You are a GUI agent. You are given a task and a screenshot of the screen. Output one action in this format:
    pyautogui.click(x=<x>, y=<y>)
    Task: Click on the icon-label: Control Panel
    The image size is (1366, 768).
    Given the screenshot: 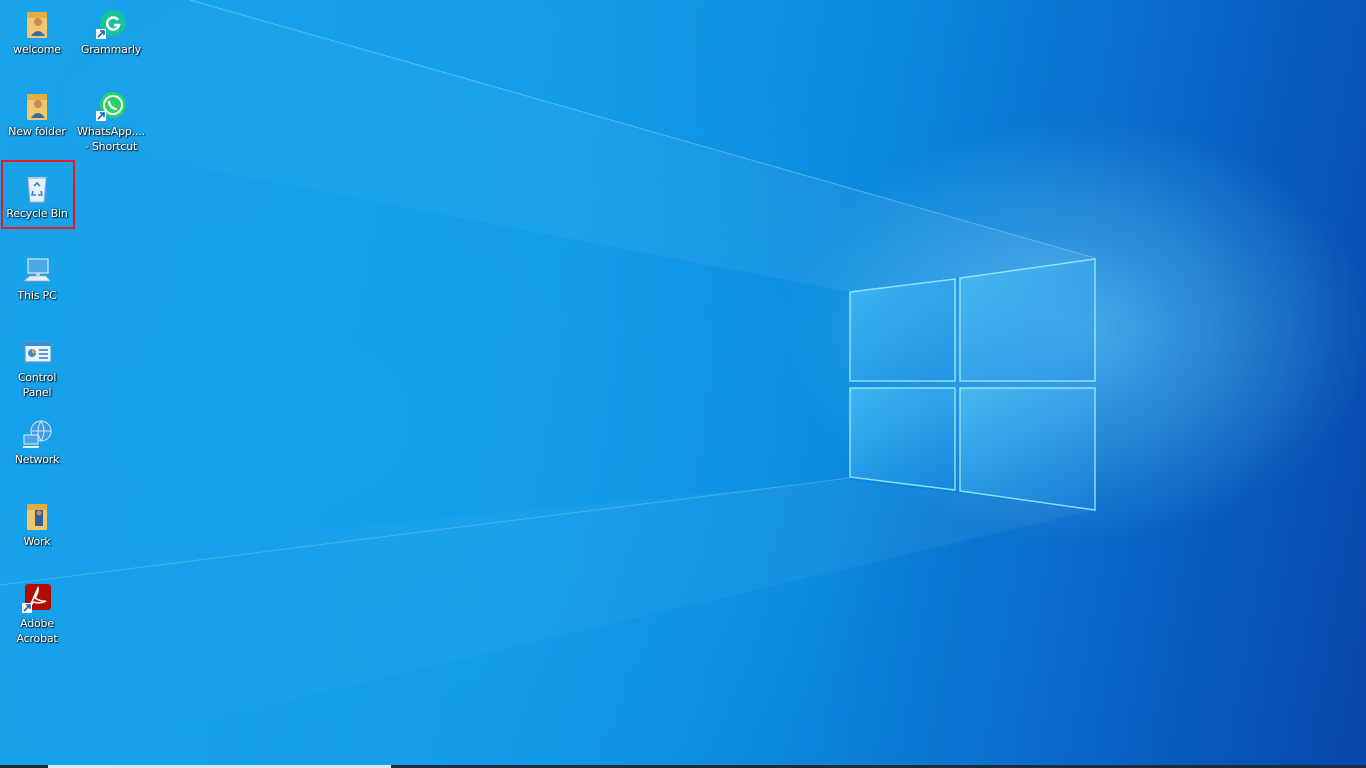 What is the action you would take?
    pyautogui.click(x=37, y=385)
    